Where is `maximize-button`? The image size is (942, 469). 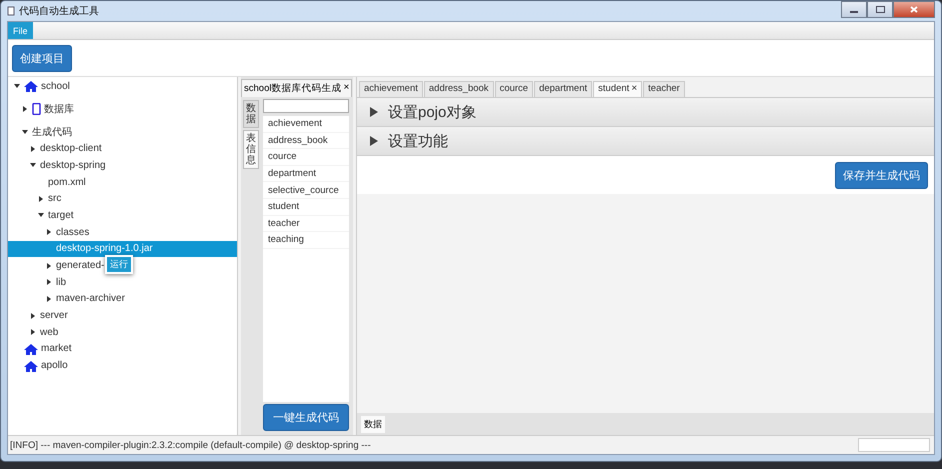 maximize-button is located at coordinates (880, 9).